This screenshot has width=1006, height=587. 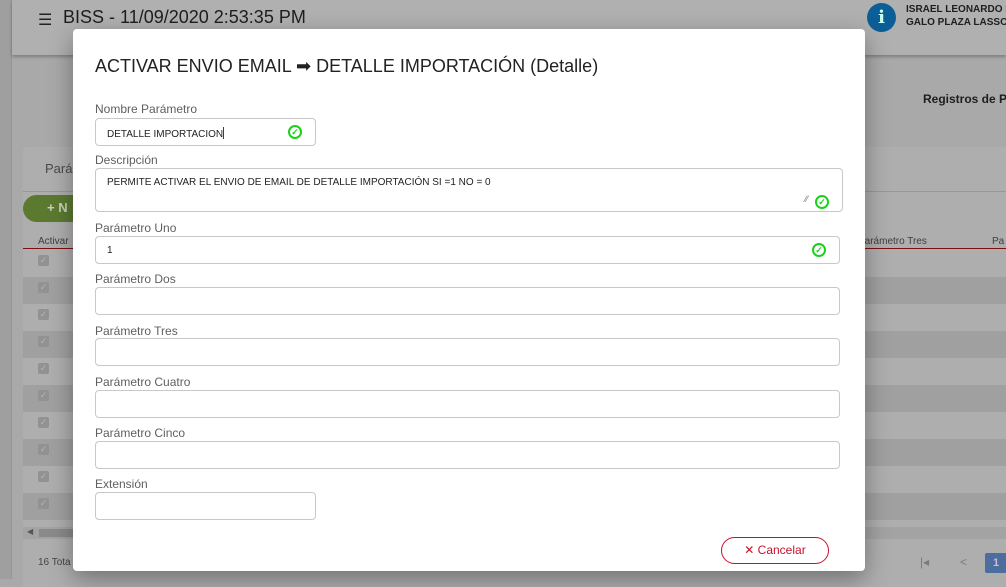 What do you see at coordinates (806, 199) in the screenshot?
I see `resize-handle-icon: ⁄⁄` at bounding box center [806, 199].